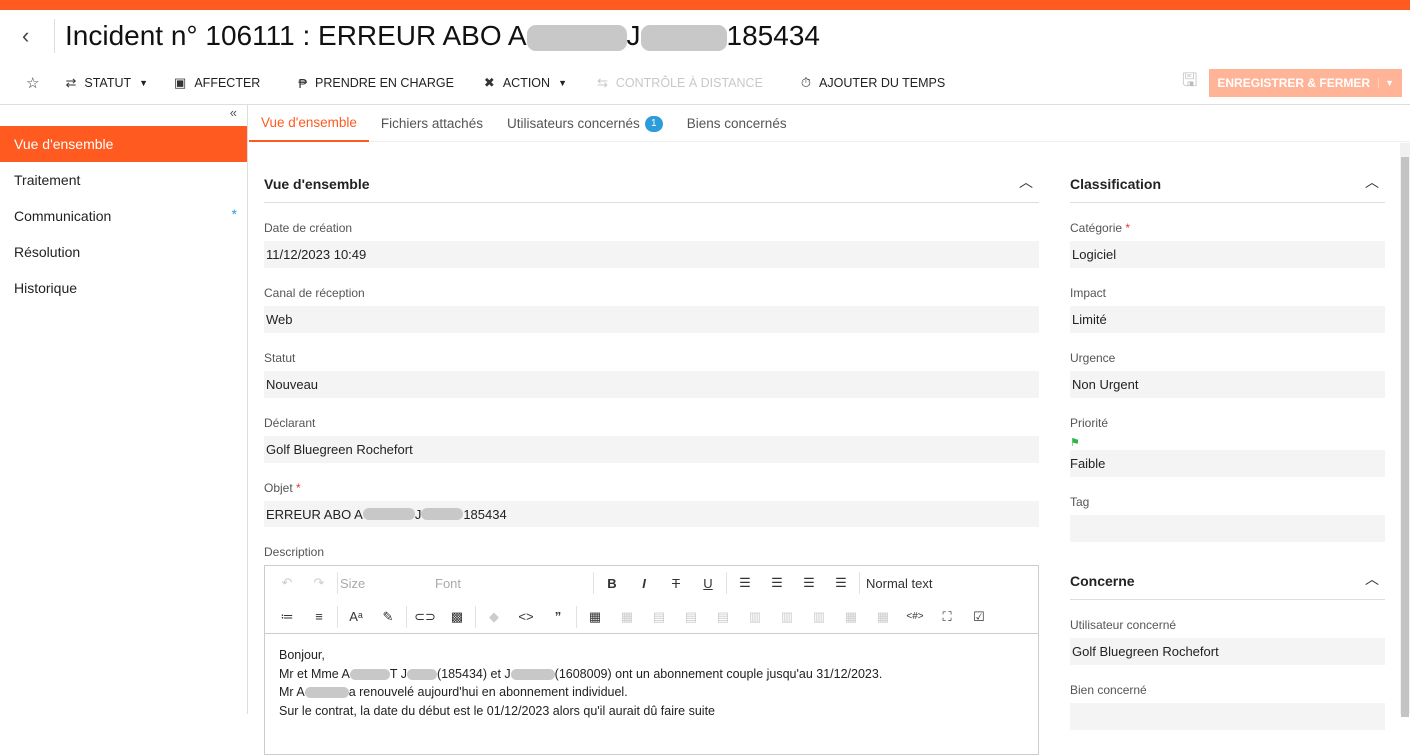  What do you see at coordinates (947, 617) in the screenshot?
I see `fullscreen-icon: ⛶` at bounding box center [947, 617].